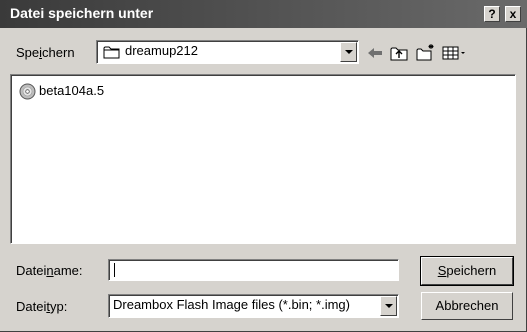 This screenshot has height=332, width=527. Describe the element at coordinates (82, 13) in the screenshot. I see `dialog-title: Datei speichern unter` at that location.